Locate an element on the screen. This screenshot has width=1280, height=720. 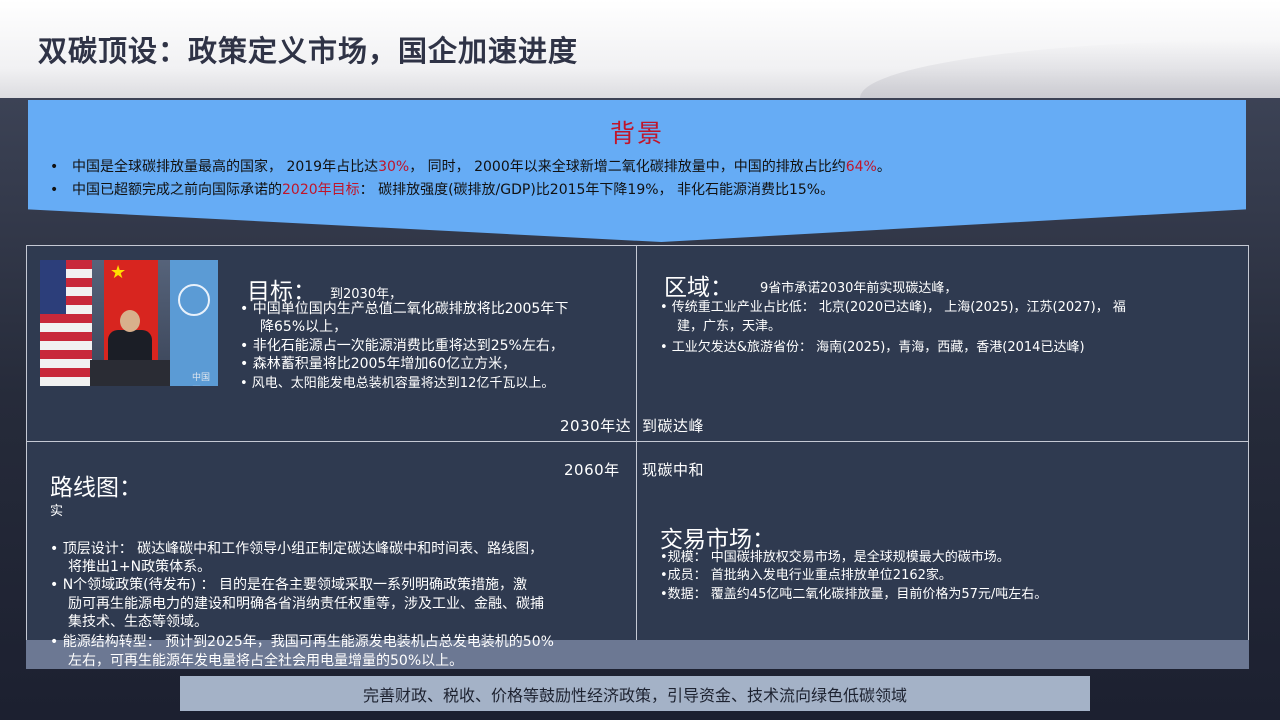
roadmap-item: 左右，可再生能源年发电量将占全社会用电量增量的50%以上。 is located at coordinates (266, 661).